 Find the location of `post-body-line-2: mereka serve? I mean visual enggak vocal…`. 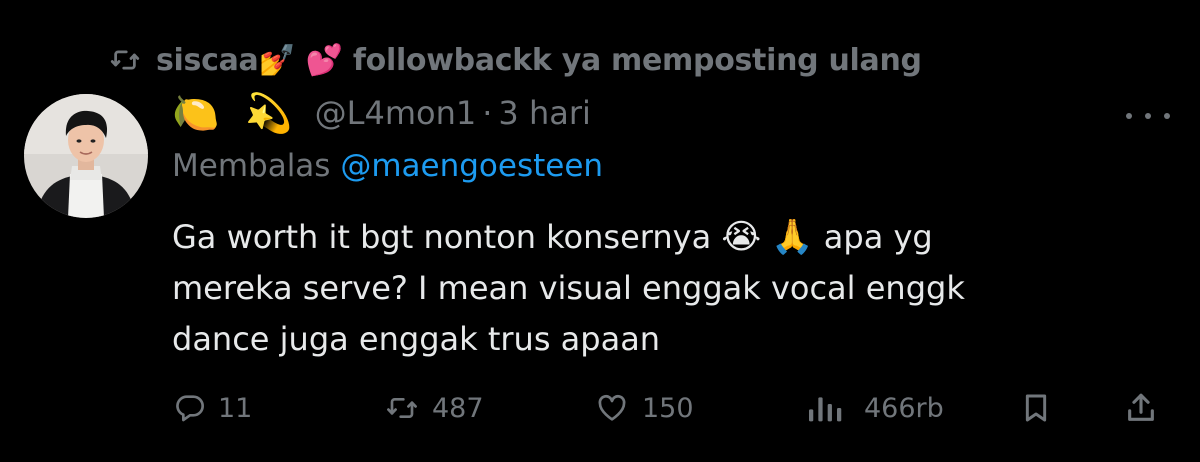

post-body-line-2: mereka serve? I mean visual enggak vocal… is located at coordinates (568, 288).